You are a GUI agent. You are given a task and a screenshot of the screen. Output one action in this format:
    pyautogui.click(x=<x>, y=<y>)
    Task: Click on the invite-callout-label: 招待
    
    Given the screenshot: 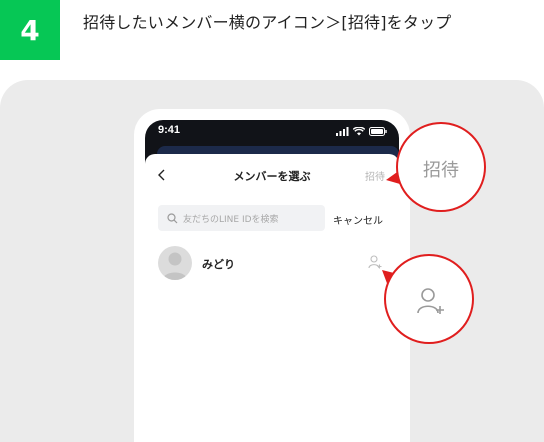 What is the action you would take?
    pyautogui.click(x=441, y=170)
    